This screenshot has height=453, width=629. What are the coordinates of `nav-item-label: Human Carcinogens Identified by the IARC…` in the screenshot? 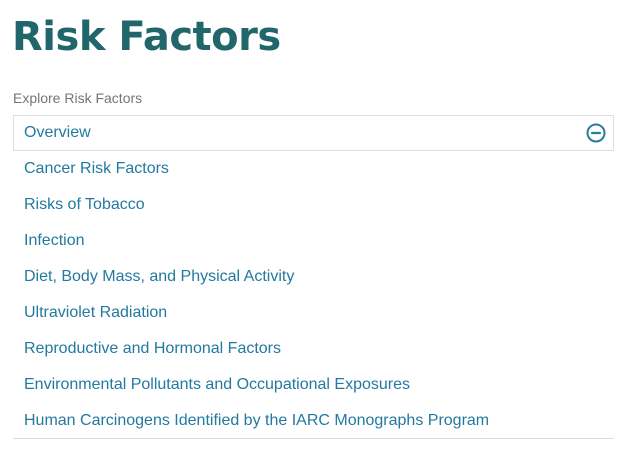 It's located at (257, 420).